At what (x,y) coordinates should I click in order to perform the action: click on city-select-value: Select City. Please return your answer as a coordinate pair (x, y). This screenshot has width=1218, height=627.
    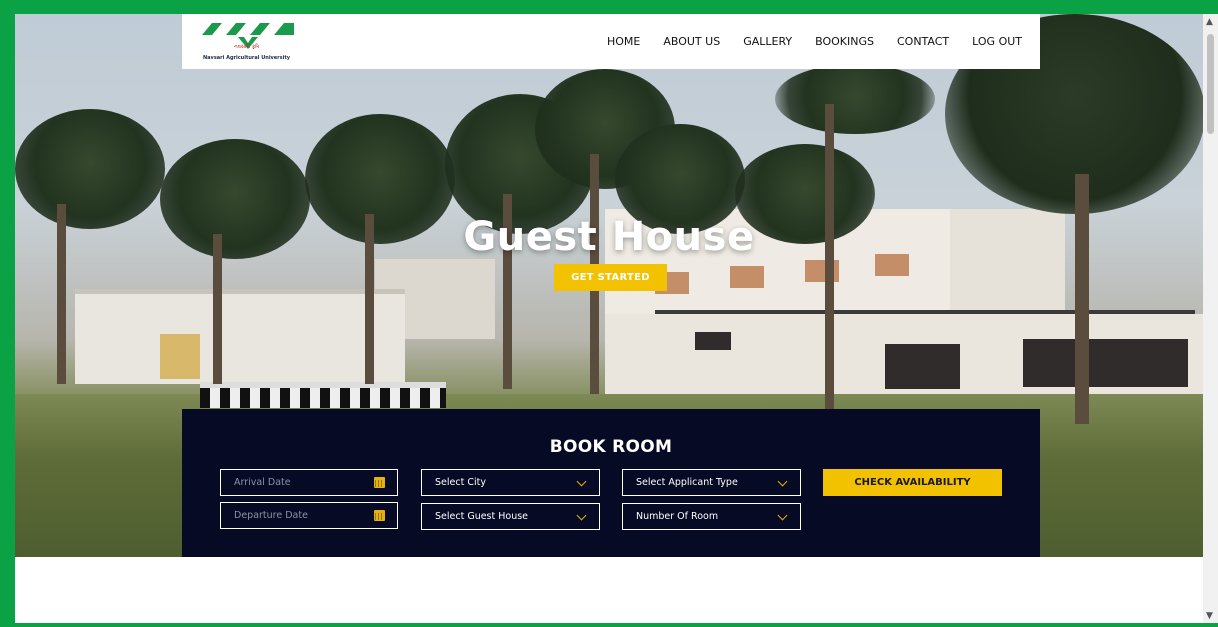
    Looking at the image, I should click on (460, 482).